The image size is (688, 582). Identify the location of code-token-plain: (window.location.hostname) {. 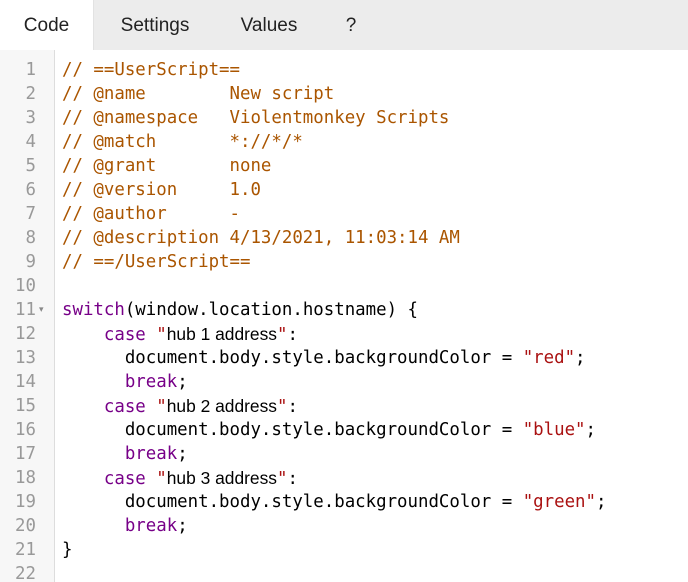
(271, 310).